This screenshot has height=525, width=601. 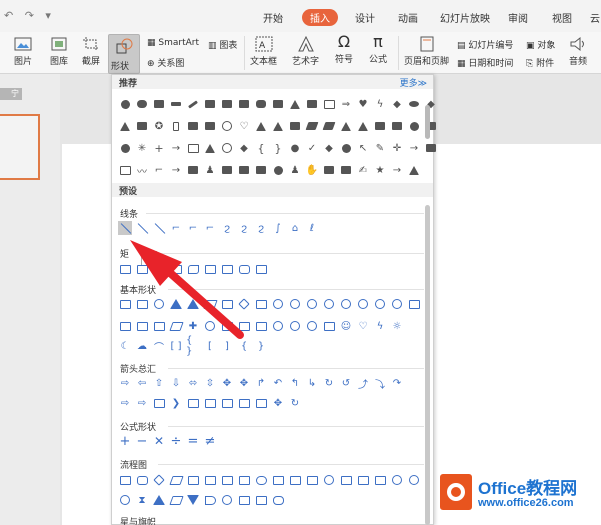 I want to click on basic-shape-cell: ☺, so click(x=346, y=326).